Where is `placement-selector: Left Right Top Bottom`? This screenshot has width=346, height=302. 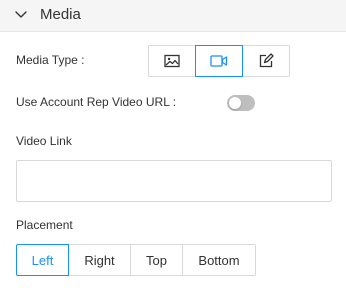 placement-selector: Left Right Top Bottom is located at coordinates (136, 260).